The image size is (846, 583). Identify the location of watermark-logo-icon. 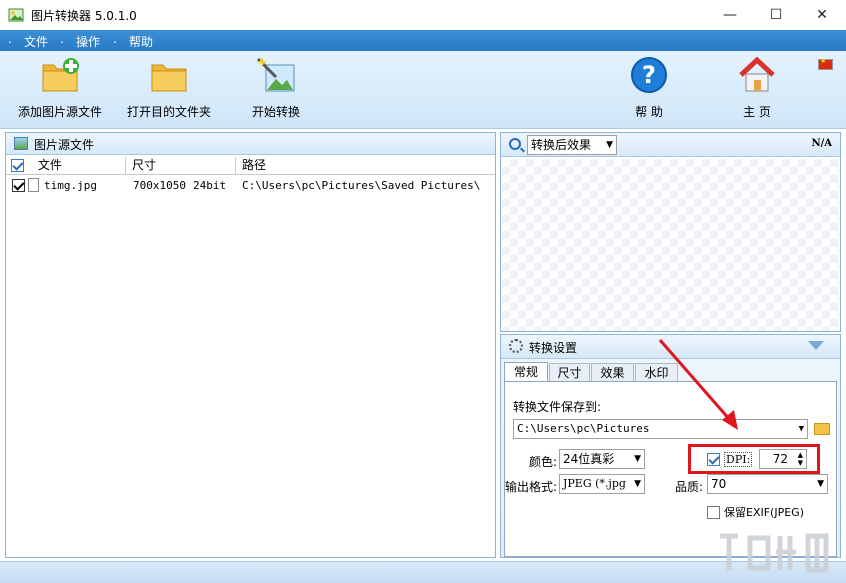
(774, 553).